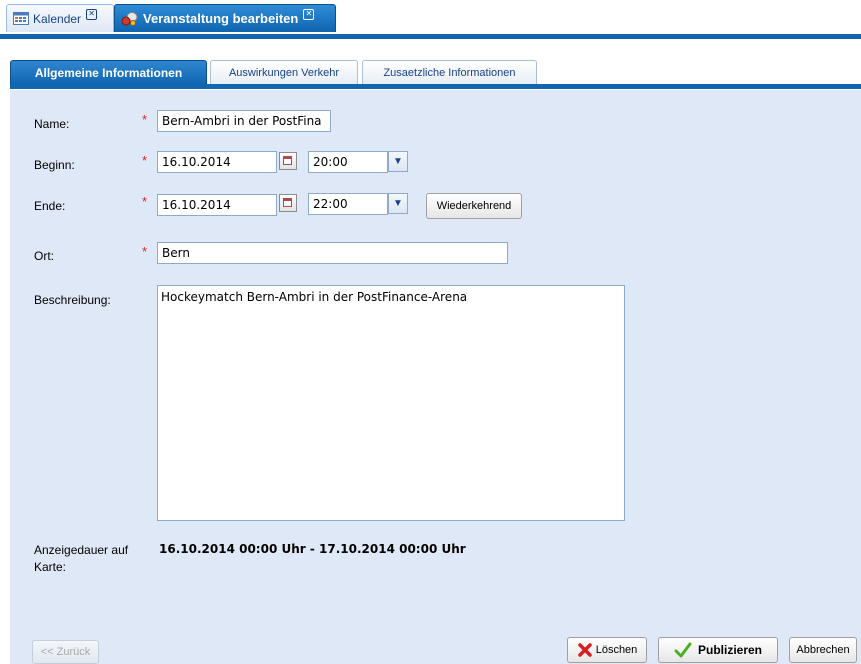 Image resolution: width=861 pixels, height=664 pixels. I want to click on cancel-button: Abbrechen, so click(823, 650).